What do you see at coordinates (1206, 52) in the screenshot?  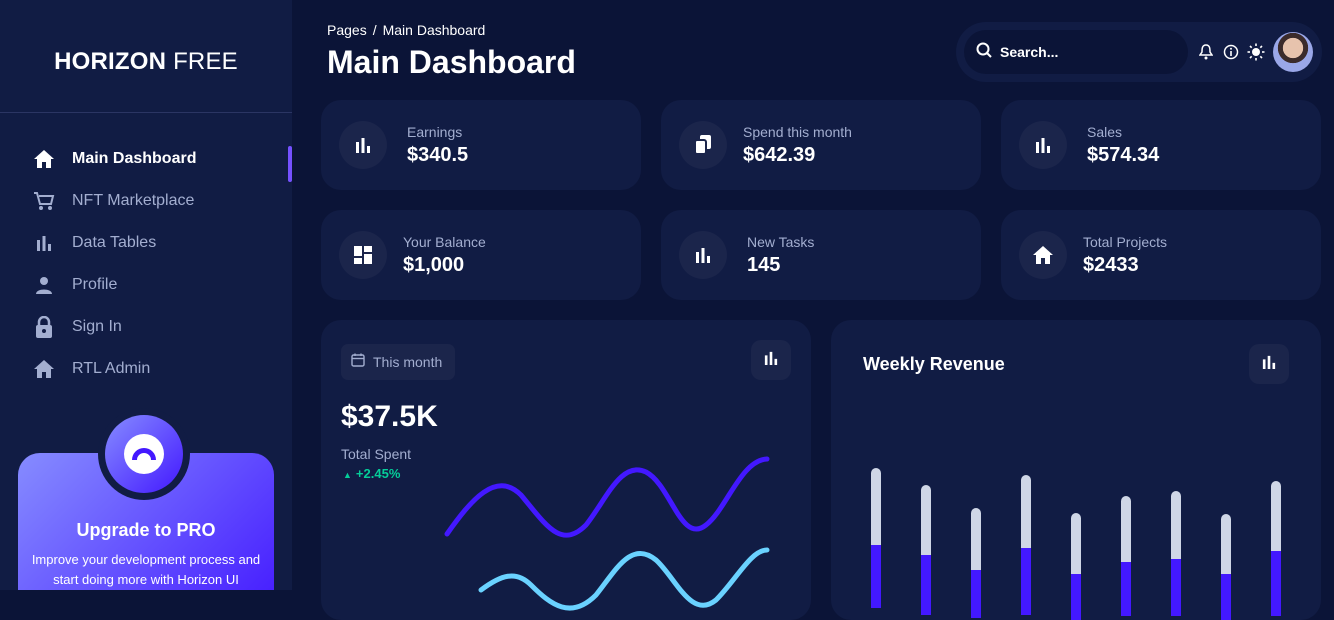 I see `bell-icon` at bounding box center [1206, 52].